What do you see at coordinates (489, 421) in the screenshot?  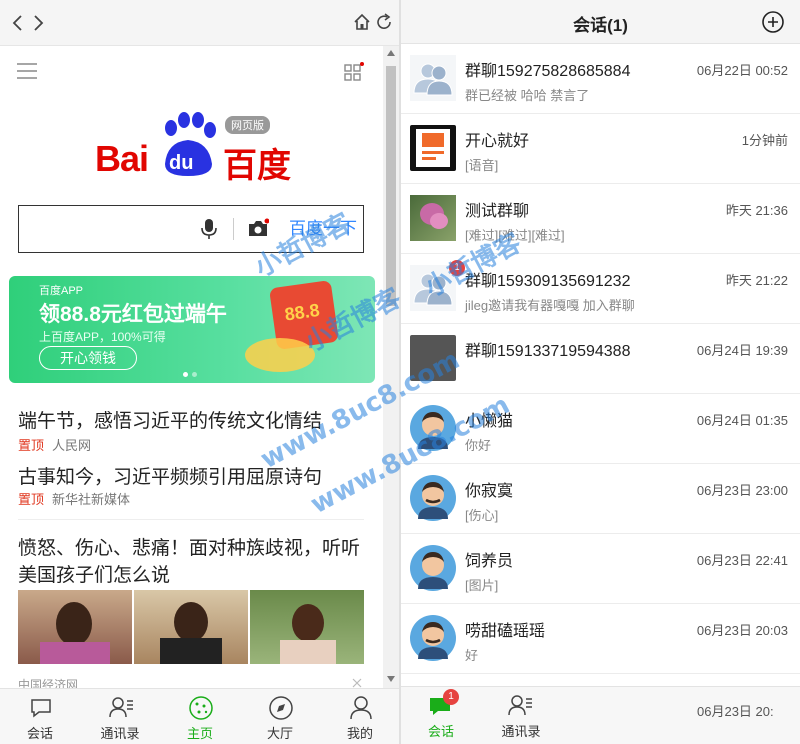 I see `conversation-name: 小懒猫` at bounding box center [489, 421].